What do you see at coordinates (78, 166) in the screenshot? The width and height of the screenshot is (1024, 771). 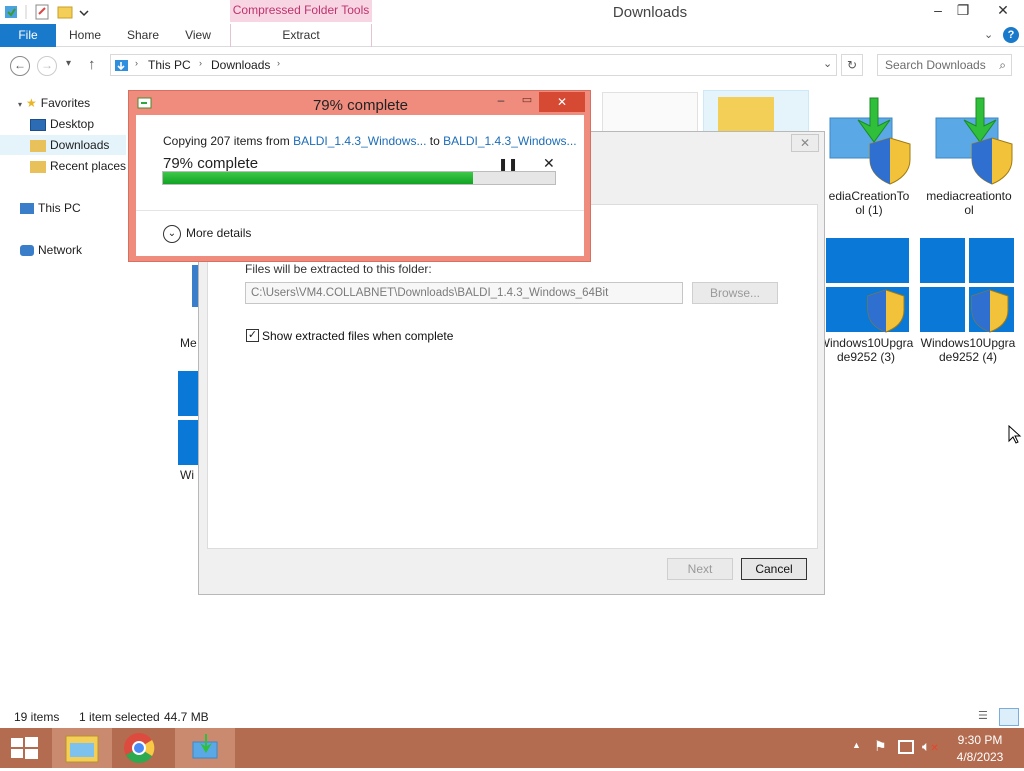 I see `nav-recent-places: Recent places` at bounding box center [78, 166].